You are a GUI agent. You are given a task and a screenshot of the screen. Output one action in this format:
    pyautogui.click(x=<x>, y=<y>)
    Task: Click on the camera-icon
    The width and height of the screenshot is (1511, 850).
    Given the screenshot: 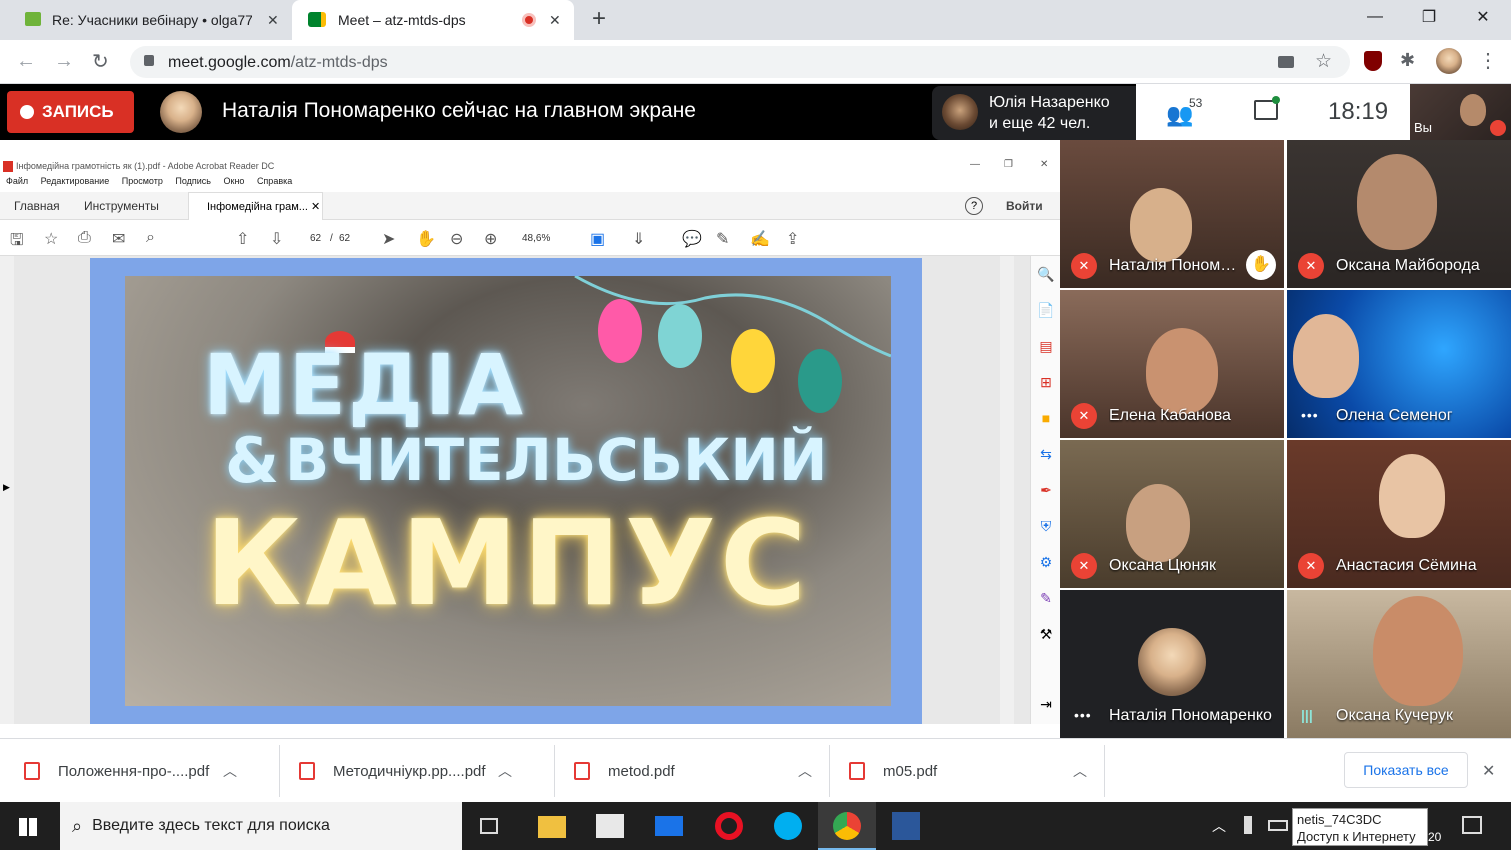 What is the action you would take?
    pyautogui.click(x=1286, y=62)
    